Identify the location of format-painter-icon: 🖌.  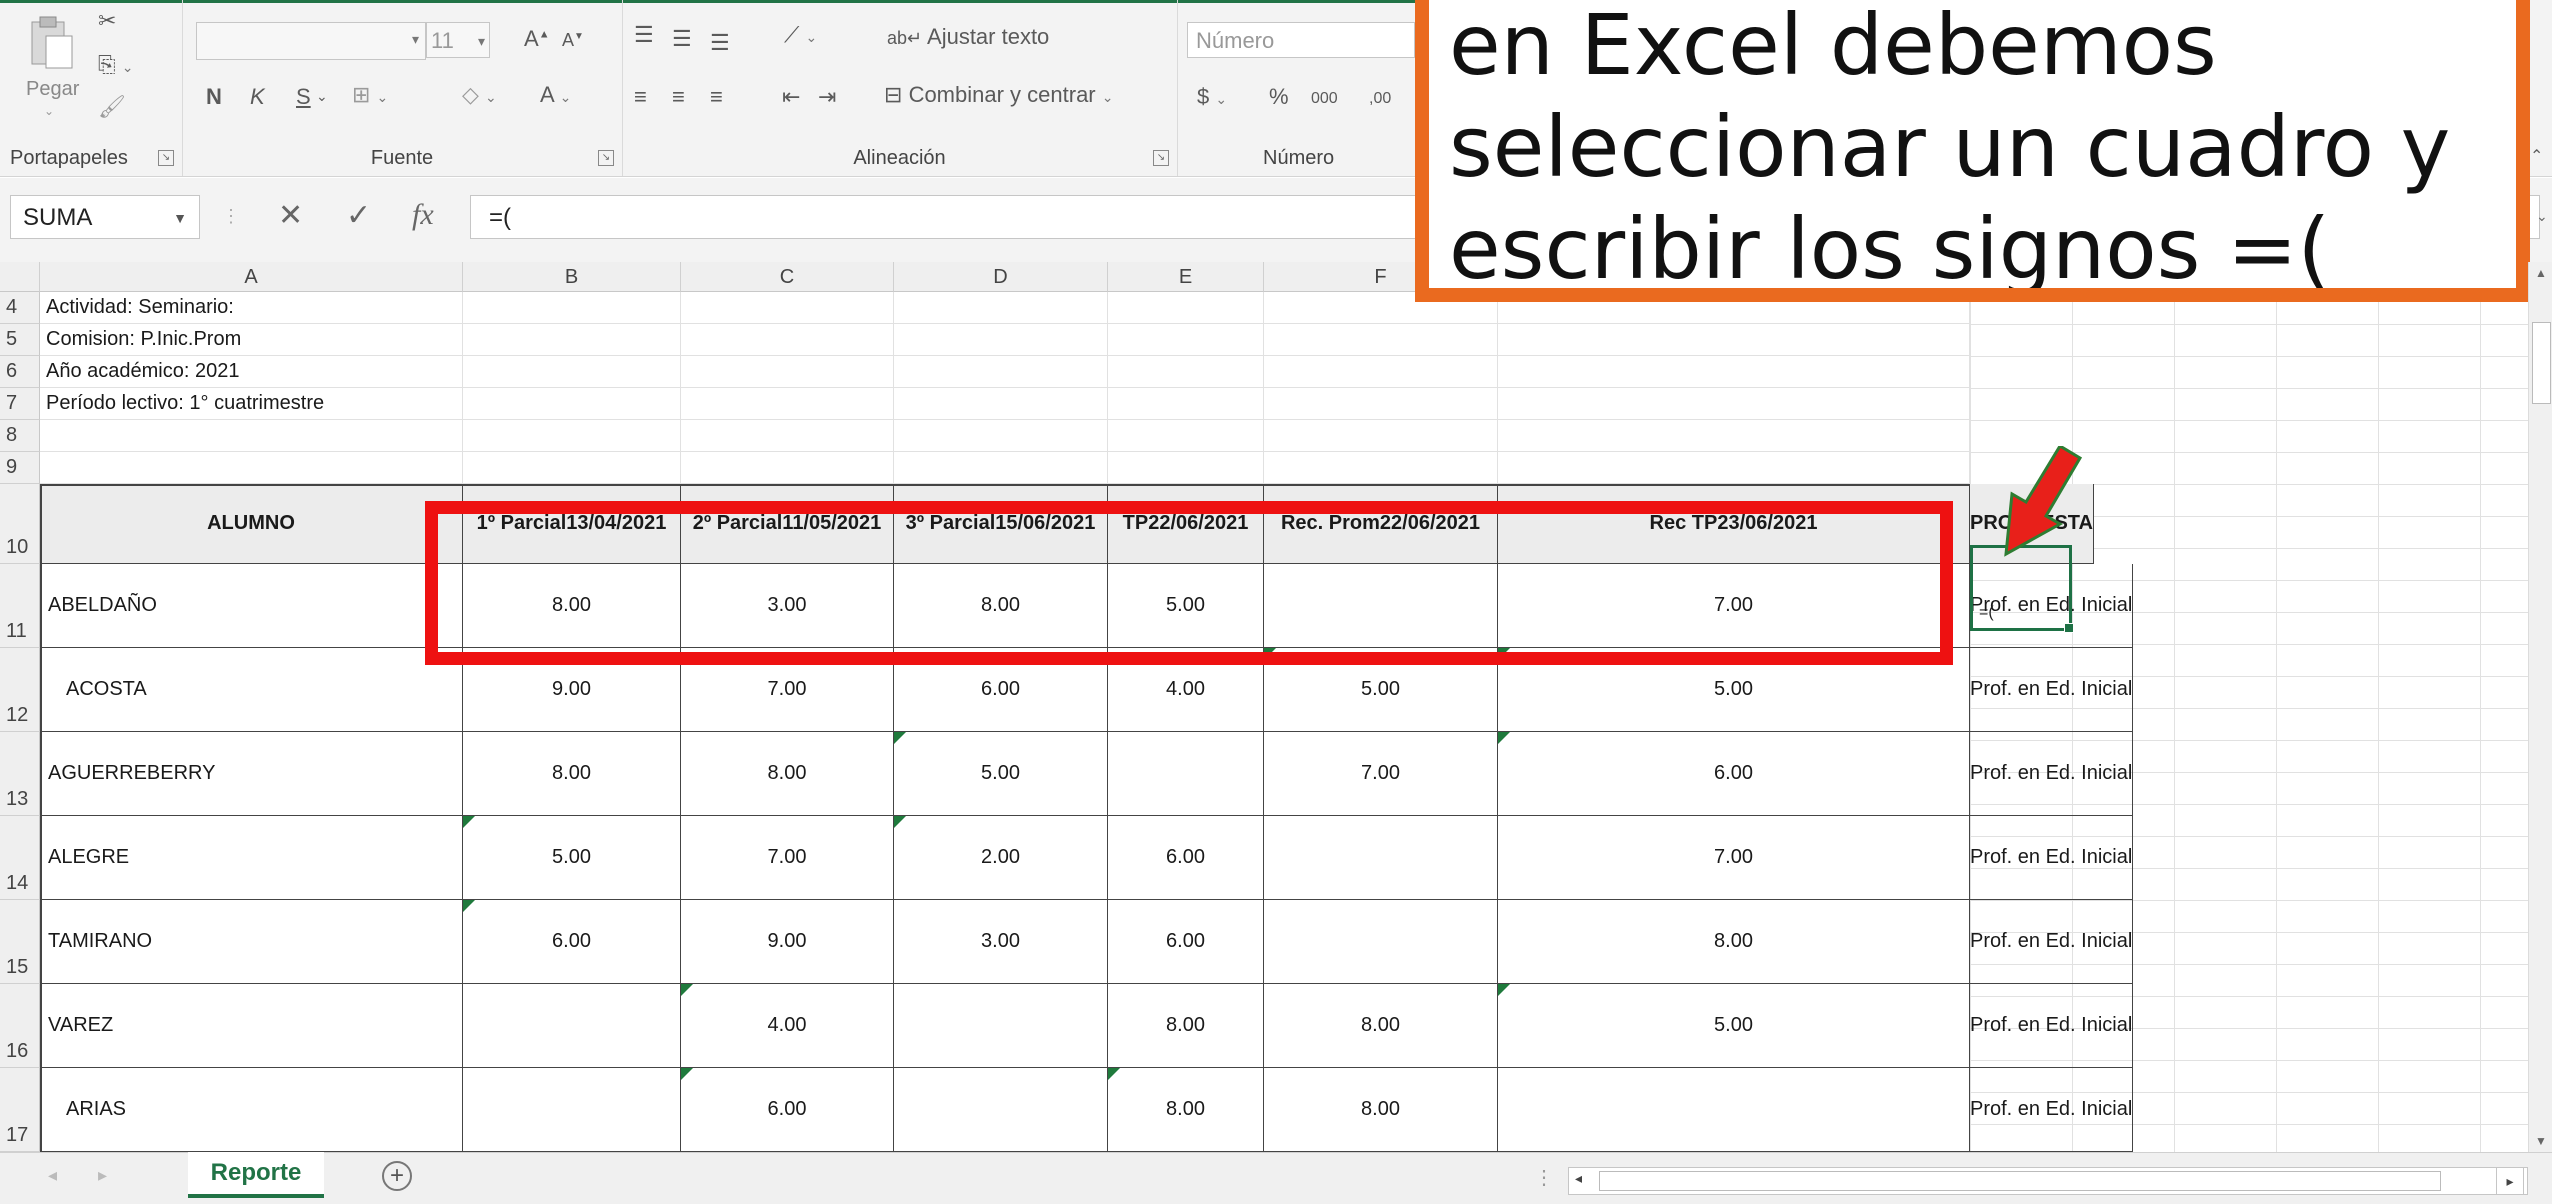
(112, 107).